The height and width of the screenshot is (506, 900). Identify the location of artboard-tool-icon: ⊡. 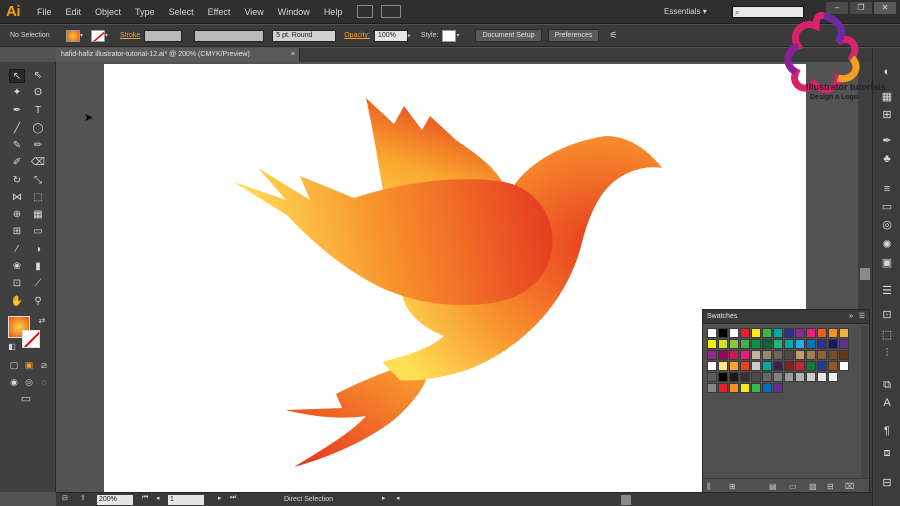
(17, 284).